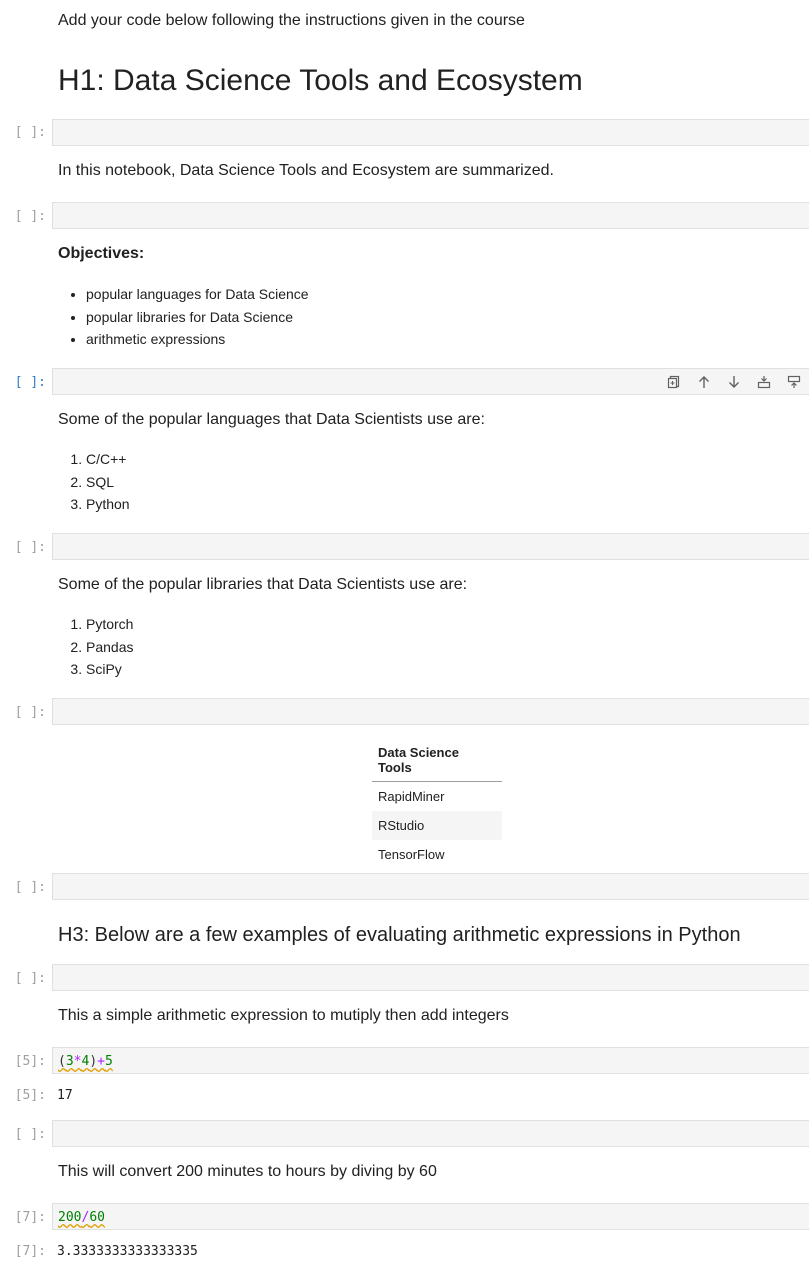 Image resolution: width=809 pixels, height=1267 pixels. What do you see at coordinates (197, 294) in the screenshot?
I see `list-item: popular languages for Data Science` at bounding box center [197, 294].